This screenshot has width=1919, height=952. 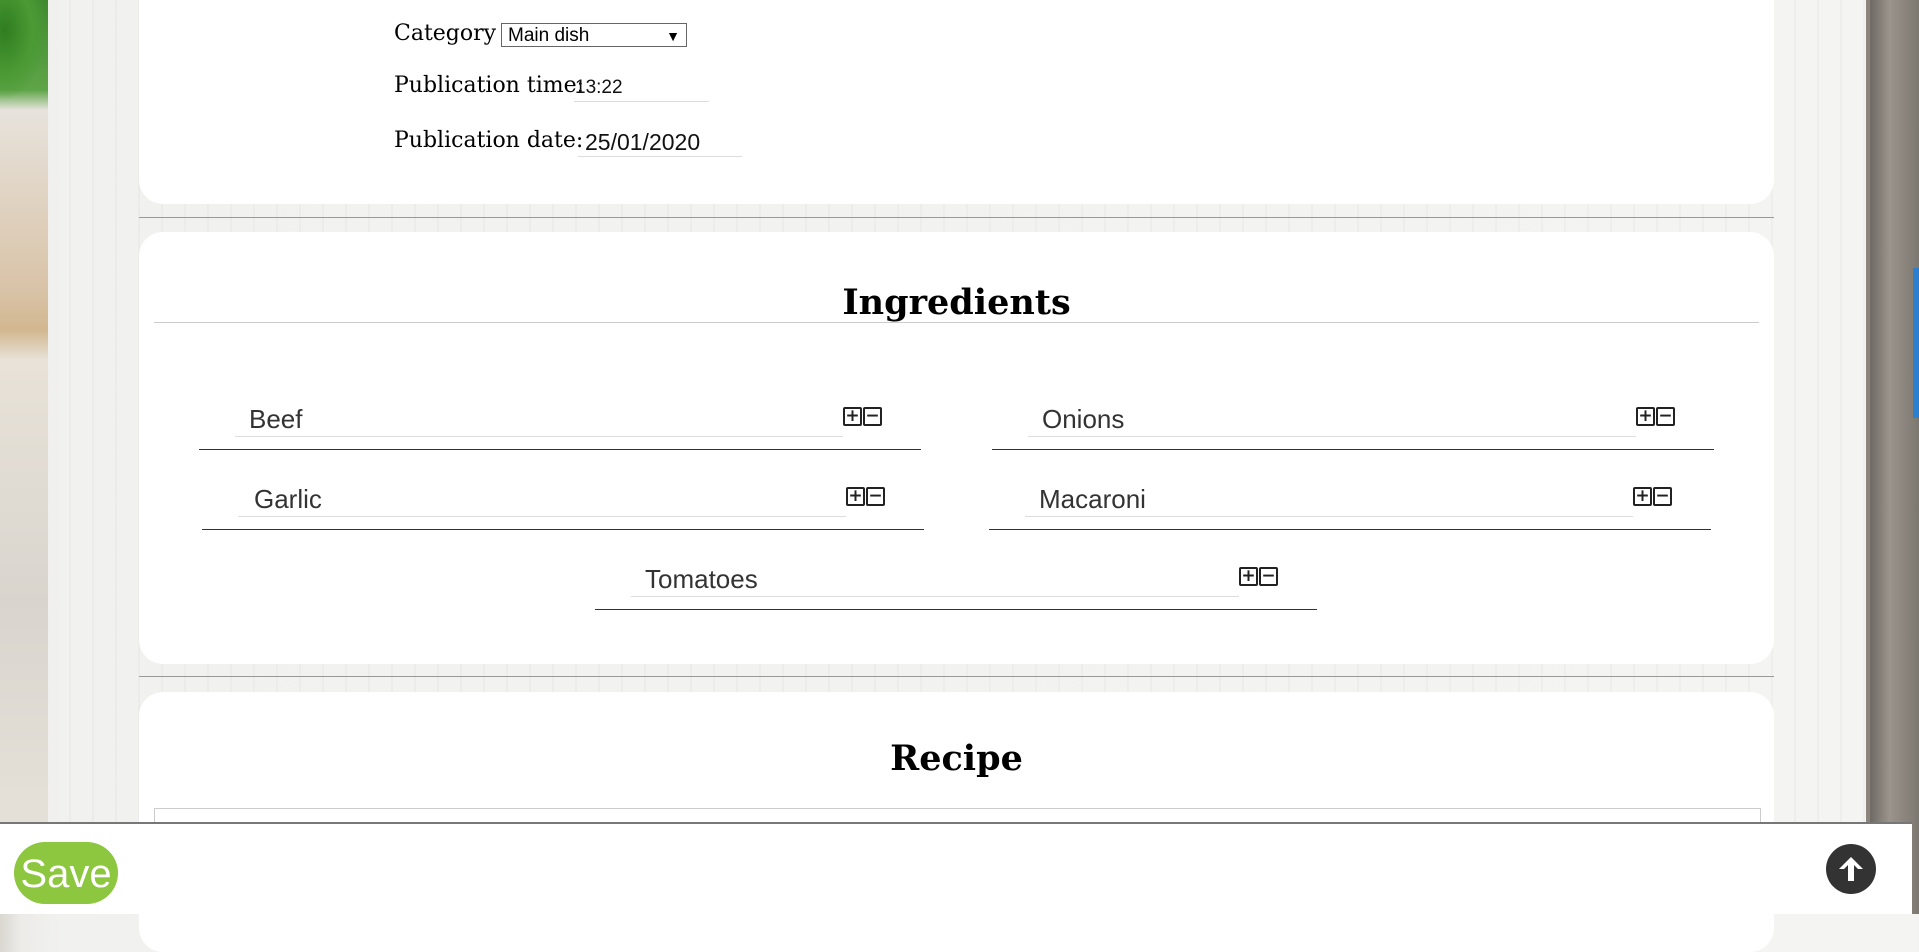 I want to click on ingredient-row: Garlic + −, so click(x=563, y=505).